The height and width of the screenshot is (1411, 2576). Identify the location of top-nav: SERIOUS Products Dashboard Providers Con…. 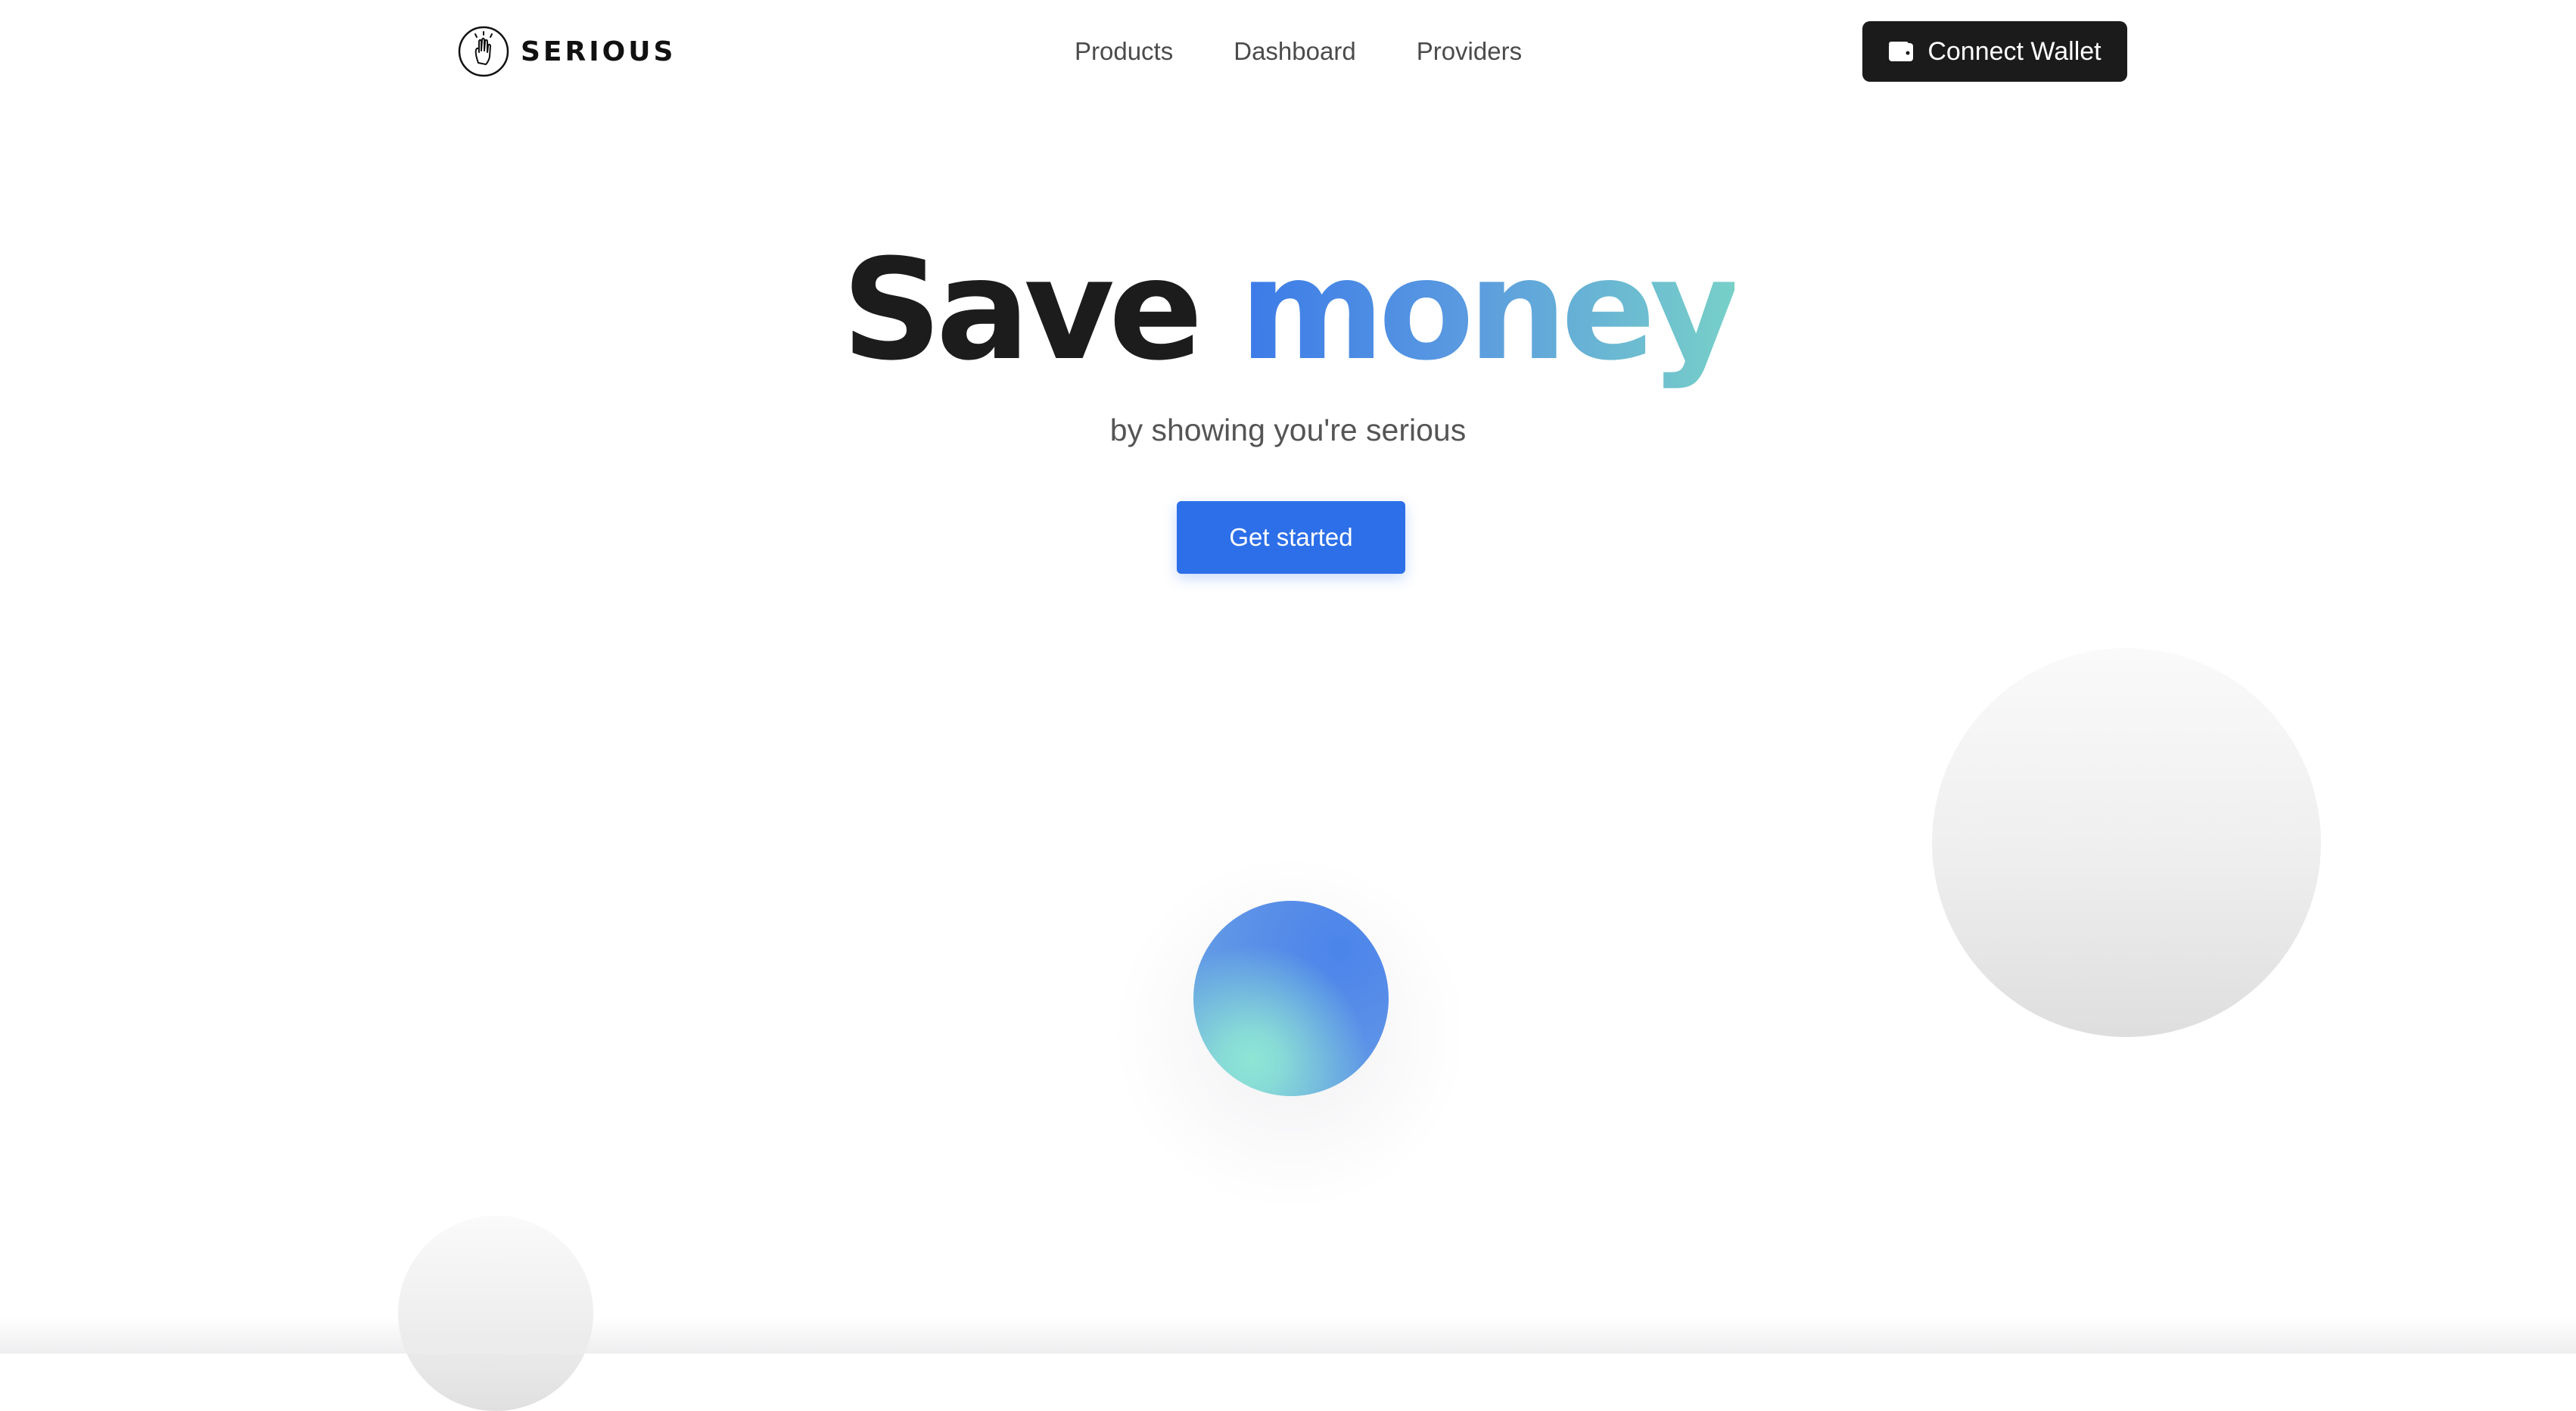
(1288, 50).